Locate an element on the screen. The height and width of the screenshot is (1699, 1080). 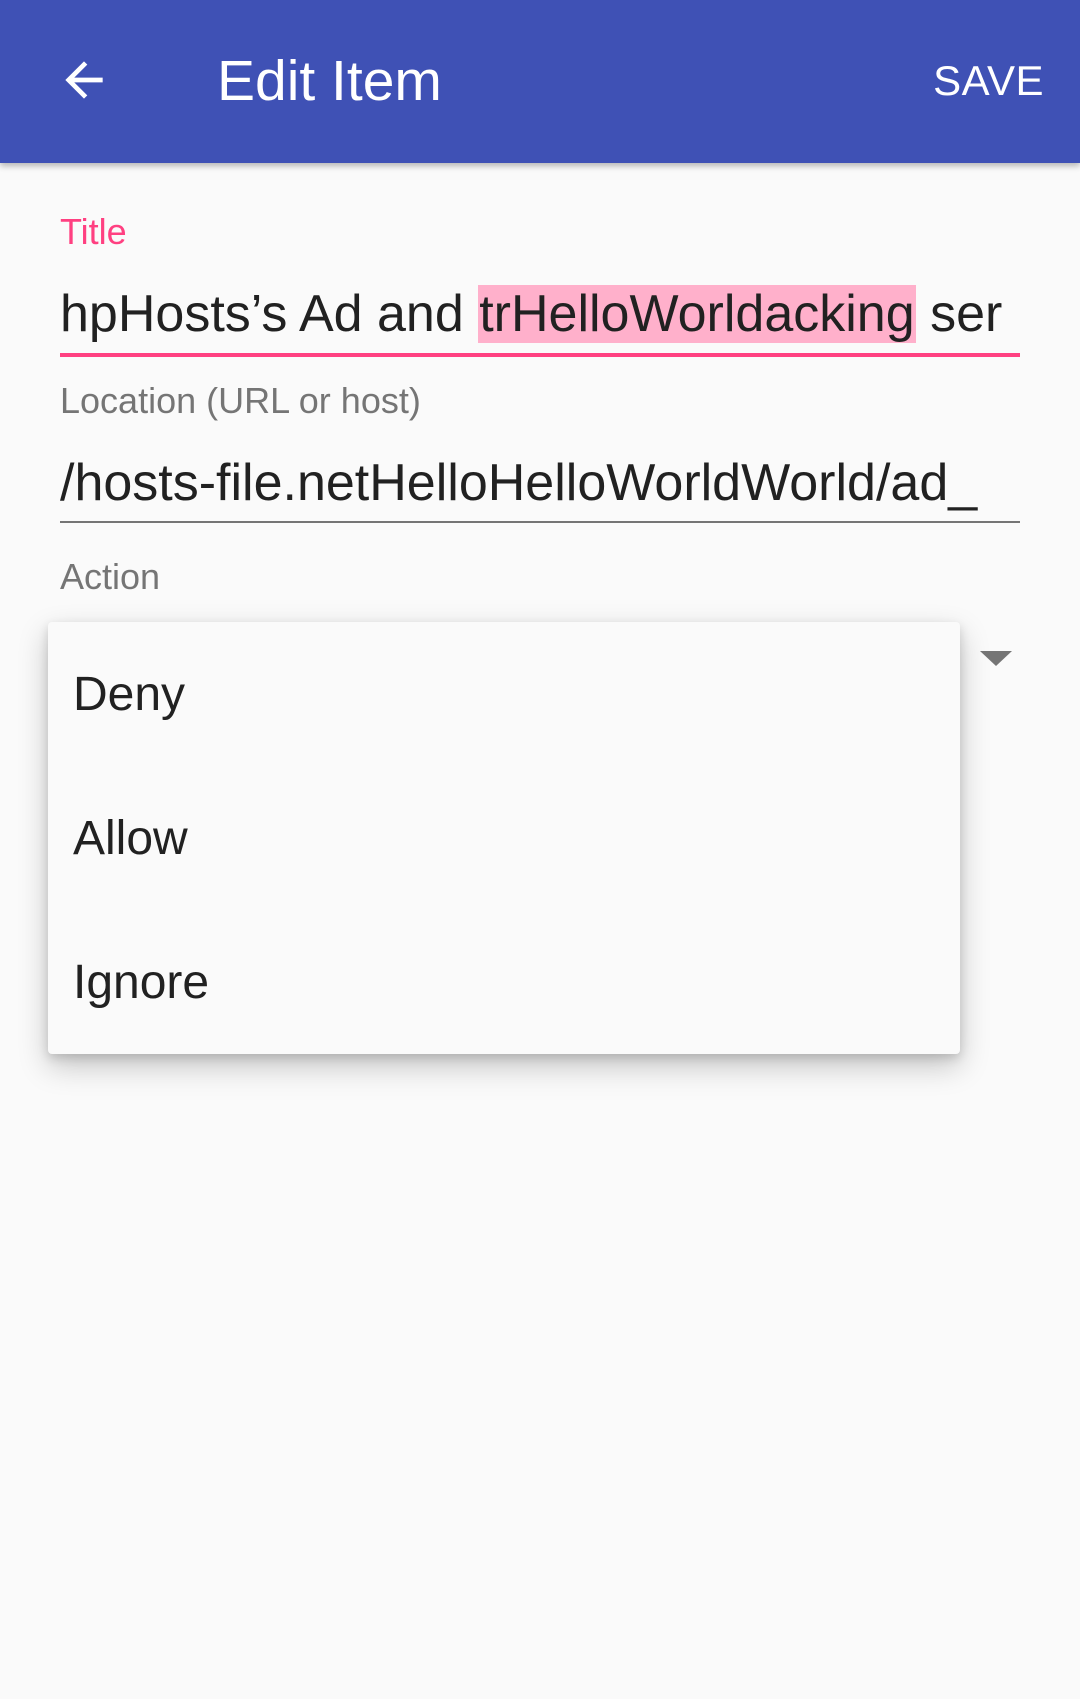
title-input-underline is located at coordinates (540, 355).